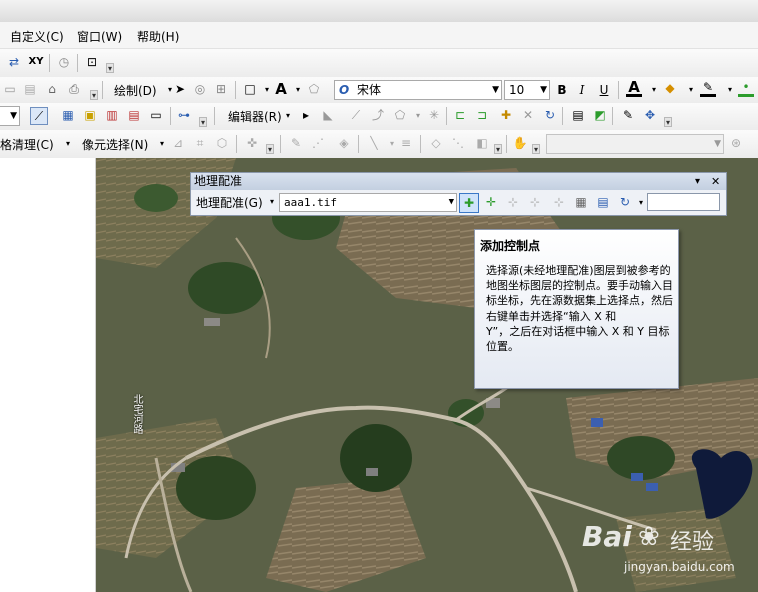 The width and height of the screenshot is (758, 592). What do you see at coordinates (296, 143) in the screenshot?
I see `pencil-icon: ✎` at bounding box center [296, 143].